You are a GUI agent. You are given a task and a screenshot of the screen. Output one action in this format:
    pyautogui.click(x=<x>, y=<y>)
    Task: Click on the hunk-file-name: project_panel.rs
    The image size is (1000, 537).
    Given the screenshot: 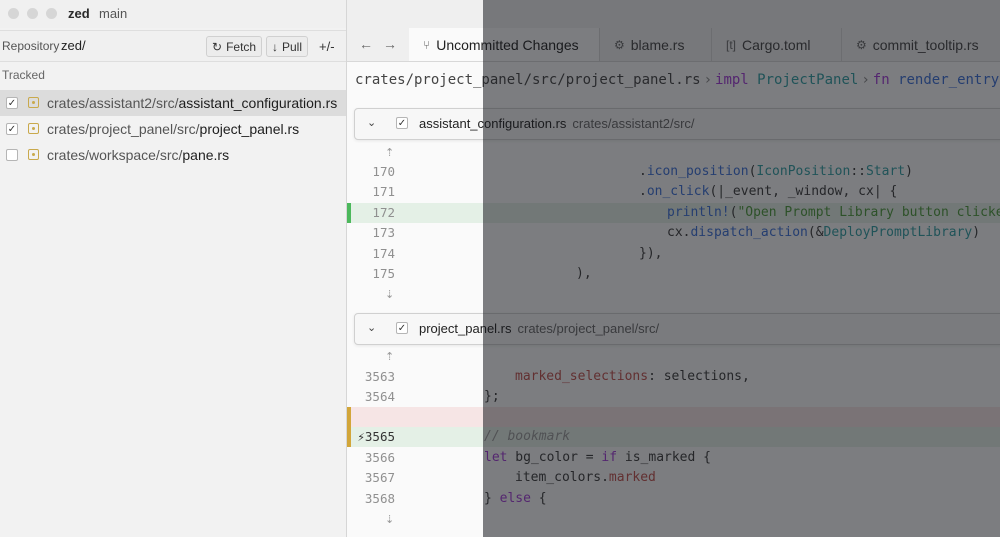 What is the action you would take?
    pyautogui.click(x=465, y=328)
    